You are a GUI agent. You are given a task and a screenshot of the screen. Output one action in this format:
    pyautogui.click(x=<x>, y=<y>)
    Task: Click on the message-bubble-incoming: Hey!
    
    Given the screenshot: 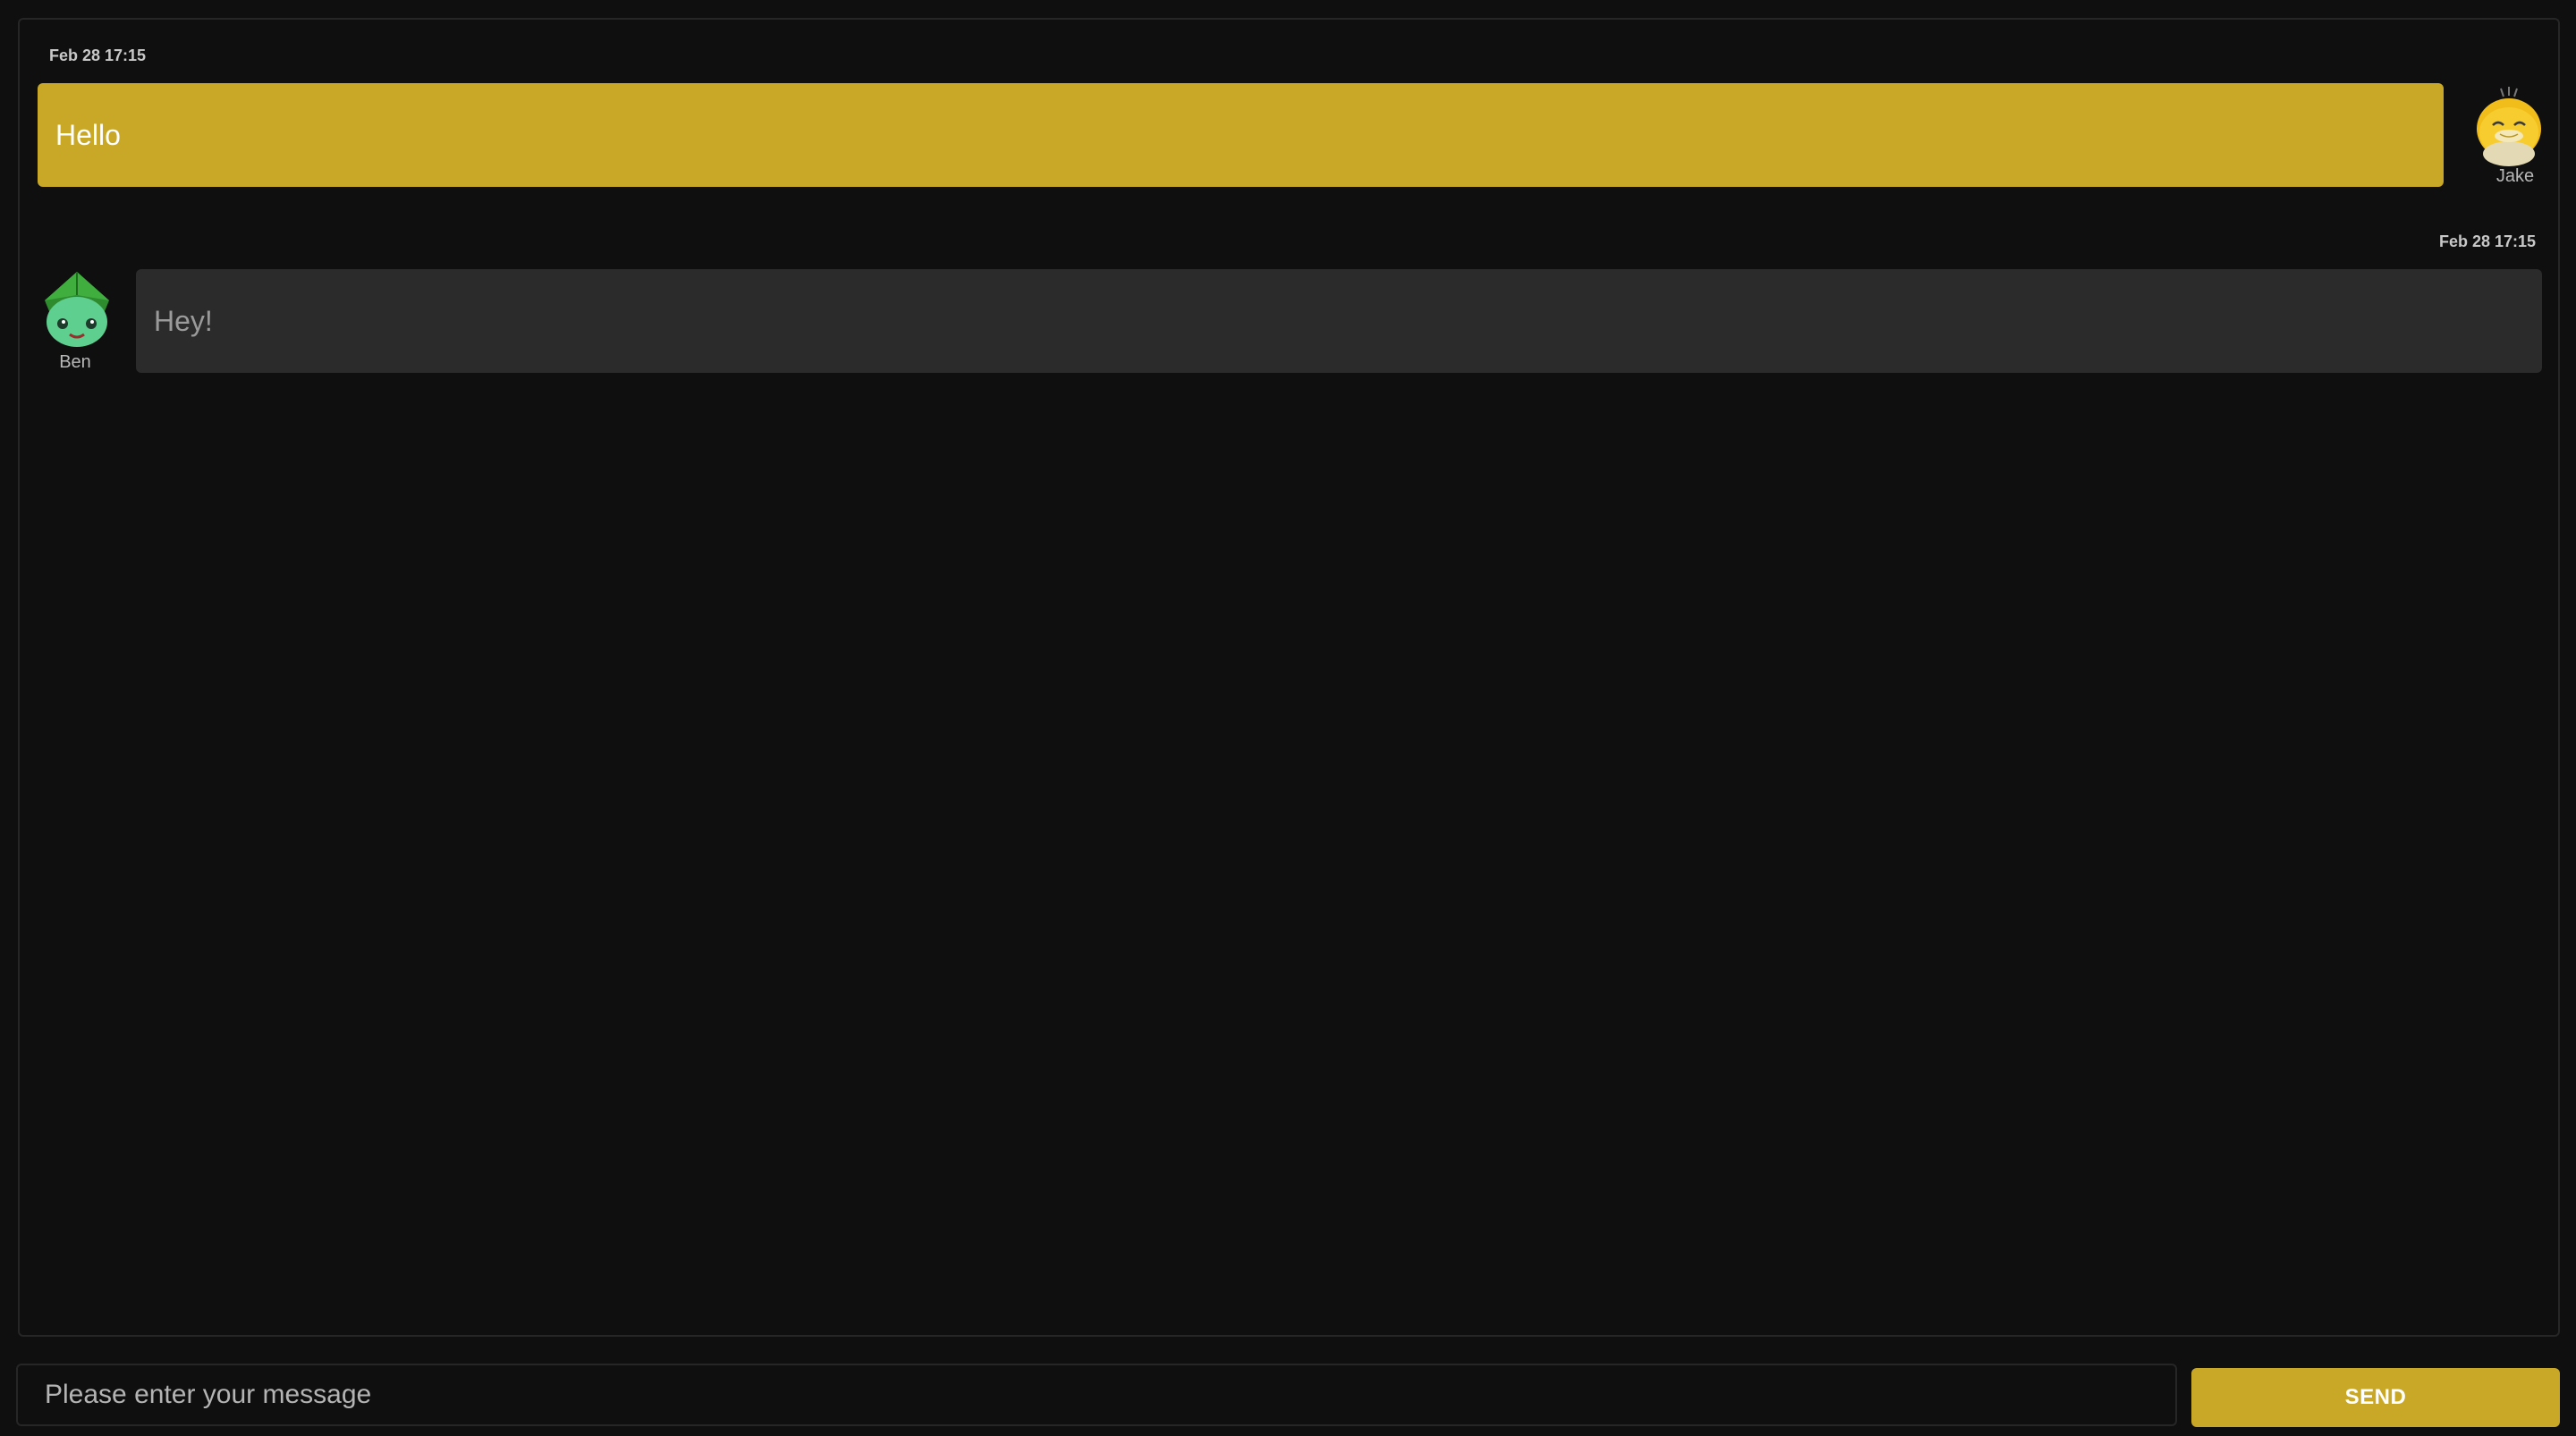 What is the action you would take?
    pyautogui.click(x=1339, y=321)
    